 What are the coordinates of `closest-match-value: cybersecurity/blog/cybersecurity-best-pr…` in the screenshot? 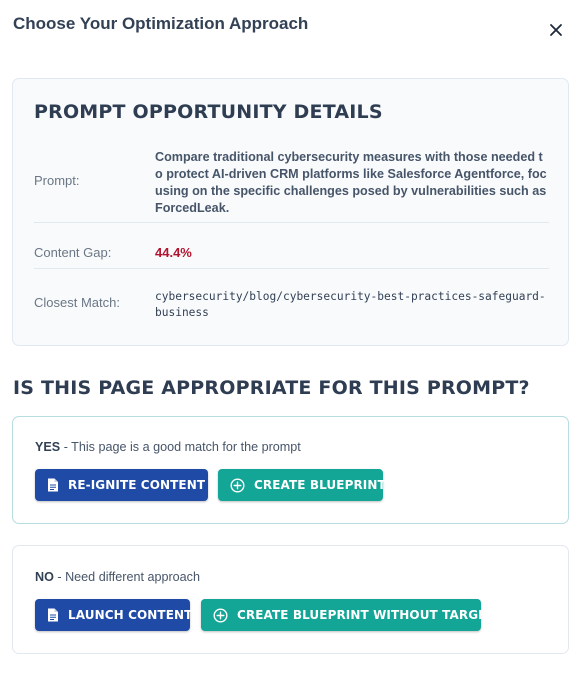 It's located at (350, 304).